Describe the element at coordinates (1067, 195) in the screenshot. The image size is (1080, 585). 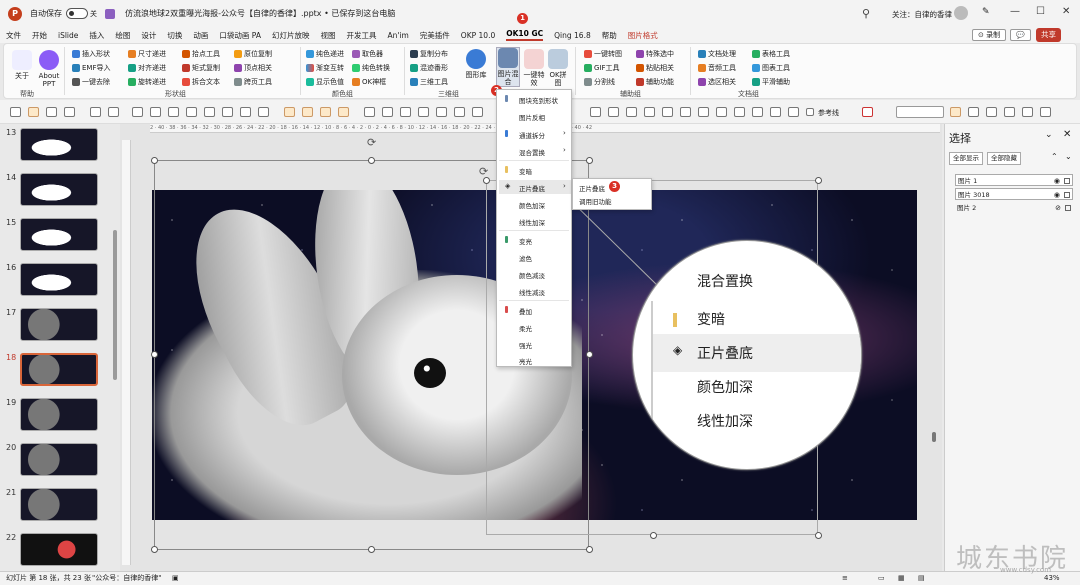
I see `lock-icon` at that location.